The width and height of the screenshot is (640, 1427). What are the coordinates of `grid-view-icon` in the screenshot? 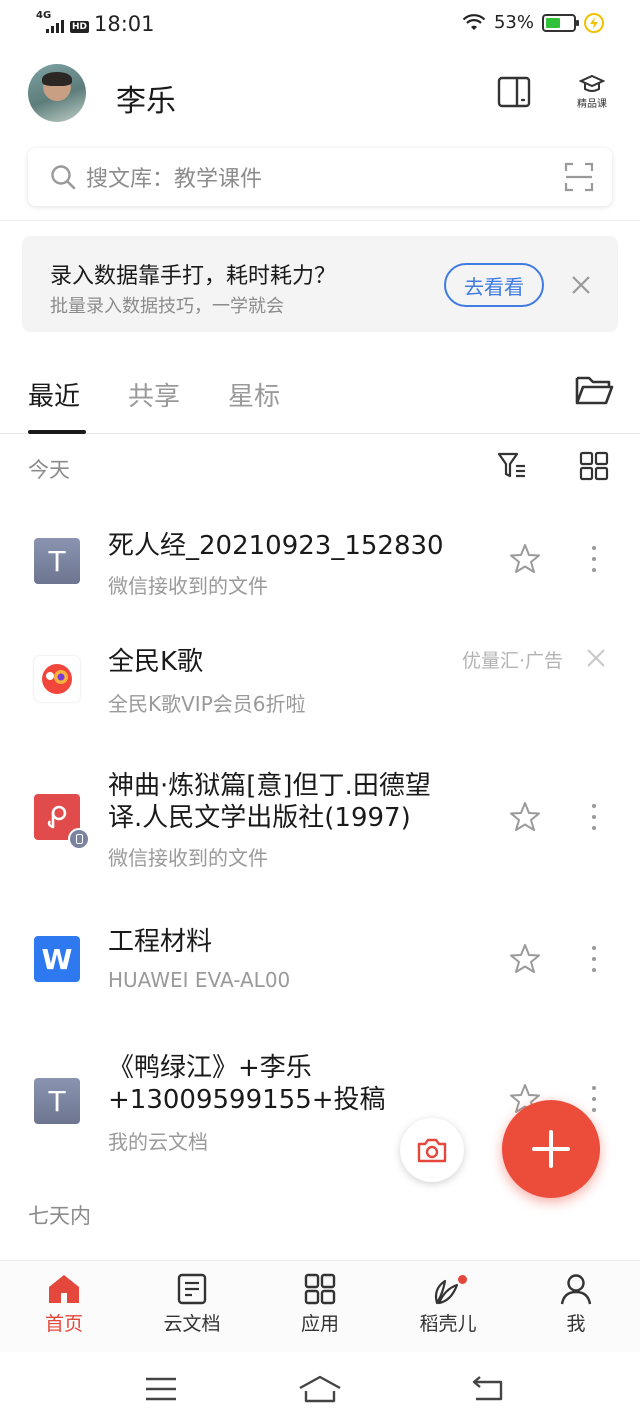 It's located at (594, 466).